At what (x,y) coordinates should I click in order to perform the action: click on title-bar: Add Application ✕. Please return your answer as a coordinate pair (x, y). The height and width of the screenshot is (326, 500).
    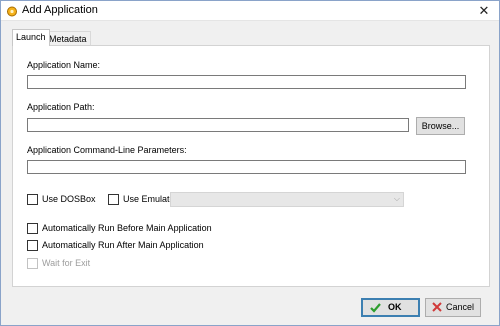
    Looking at the image, I should click on (250, 11).